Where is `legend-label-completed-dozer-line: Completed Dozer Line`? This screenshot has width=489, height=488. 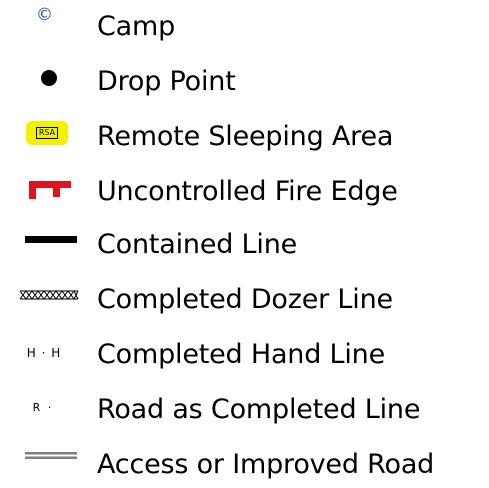
legend-label-completed-dozer-line: Completed Dozer Line is located at coordinates (245, 299).